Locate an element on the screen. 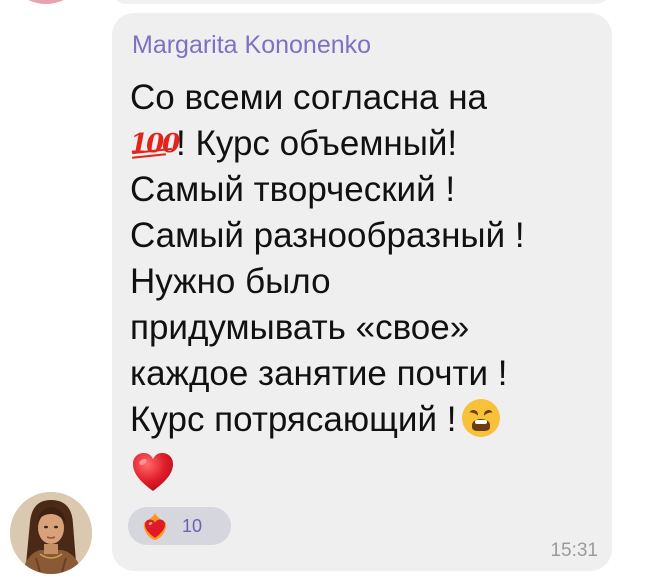  message-line: 100! Курс объемный! is located at coordinates (365, 144).